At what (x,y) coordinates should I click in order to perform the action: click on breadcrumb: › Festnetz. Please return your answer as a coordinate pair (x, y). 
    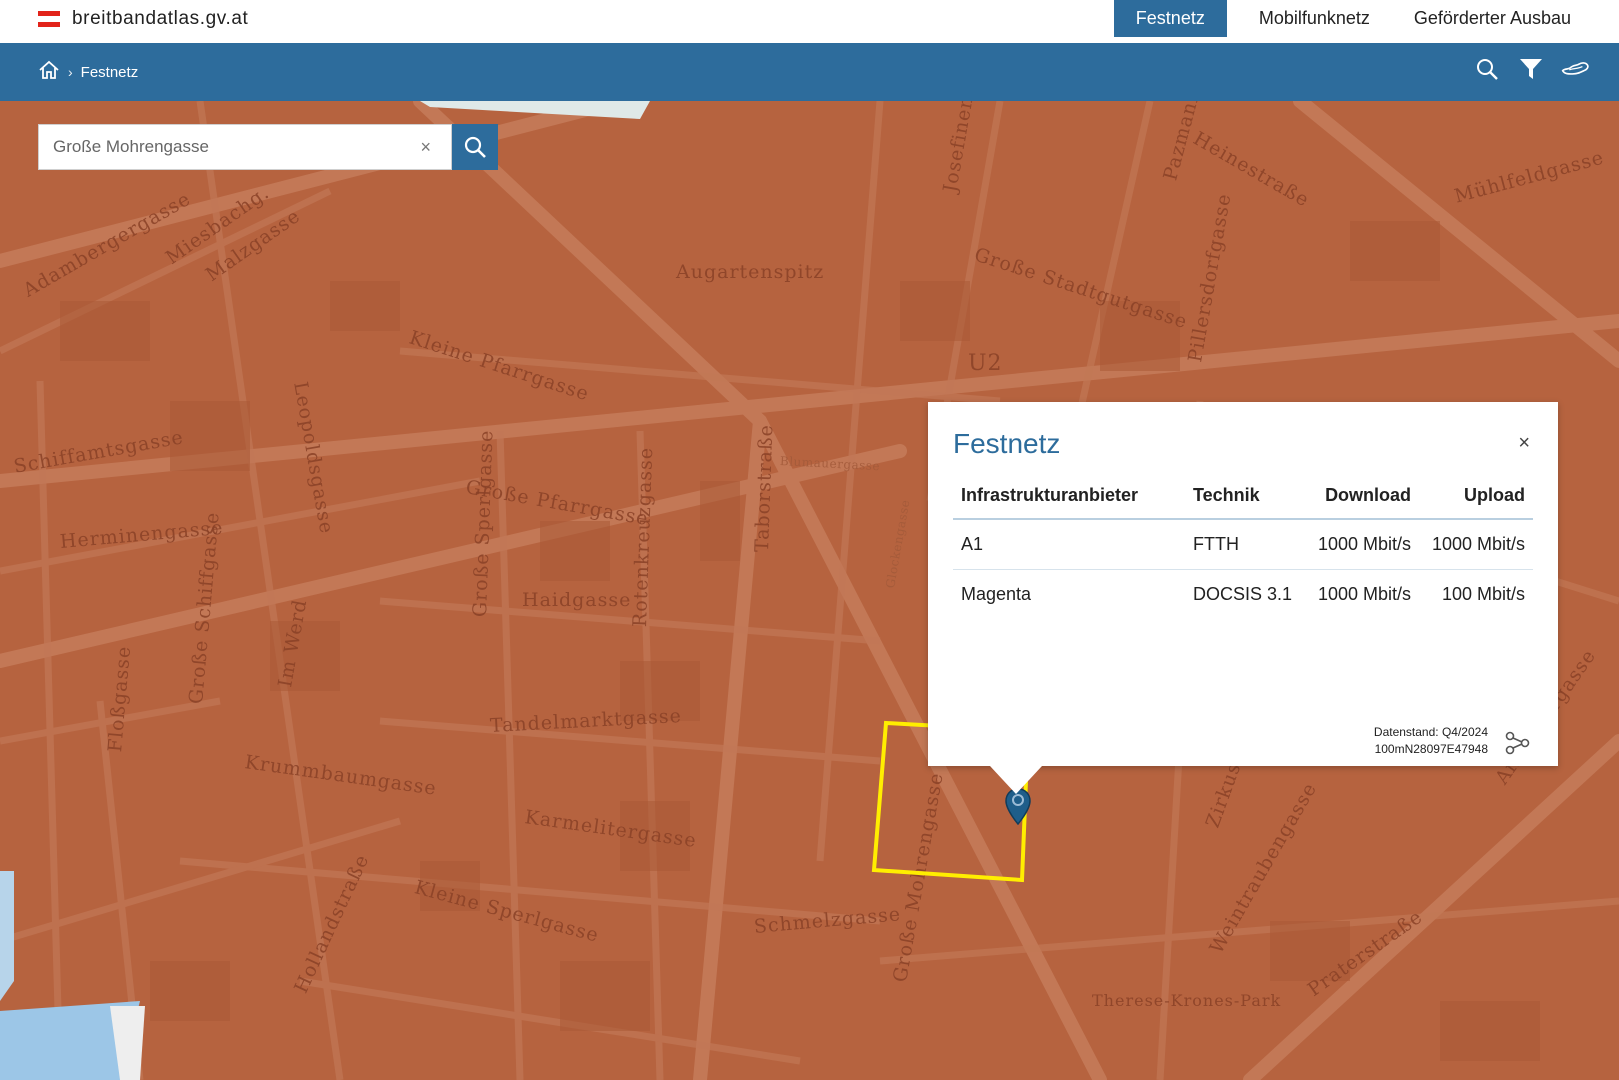
    Looking at the image, I should click on (88, 72).